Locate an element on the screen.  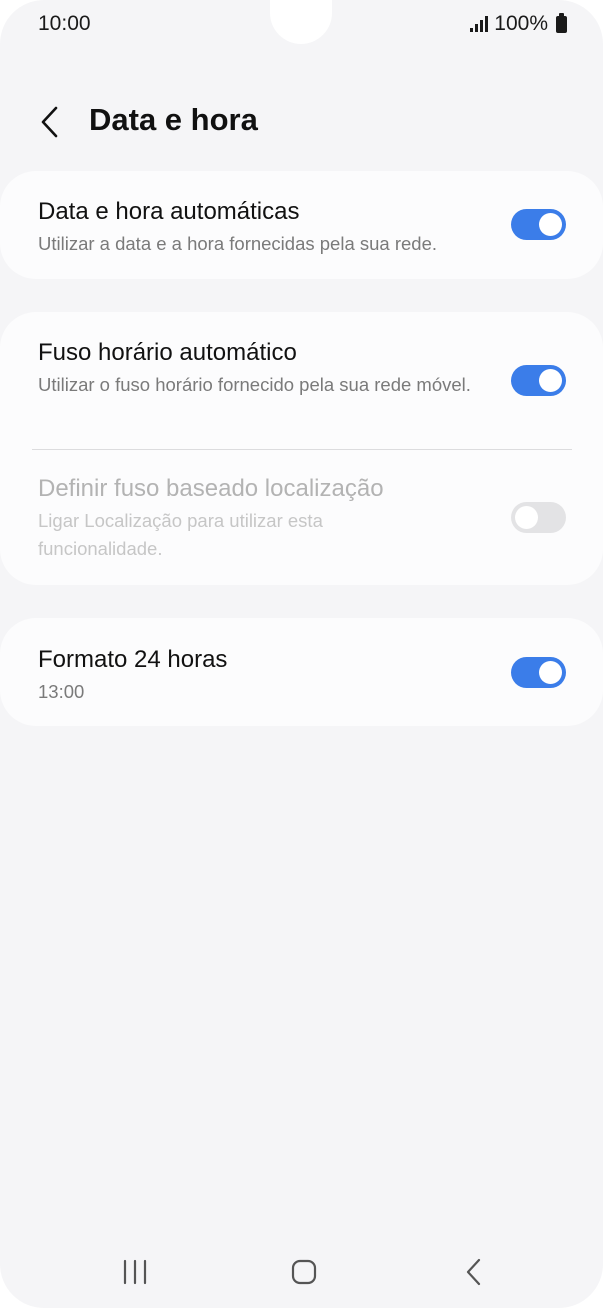
format-24h-row: Formato 24 horas 13:00 is located at coordinates (301, 672).